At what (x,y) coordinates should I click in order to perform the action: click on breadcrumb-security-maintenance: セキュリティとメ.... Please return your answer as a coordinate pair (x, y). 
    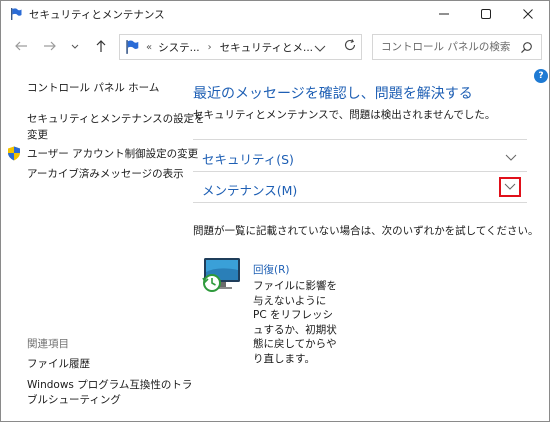
    Looking at the image, I should click on (266, 47).